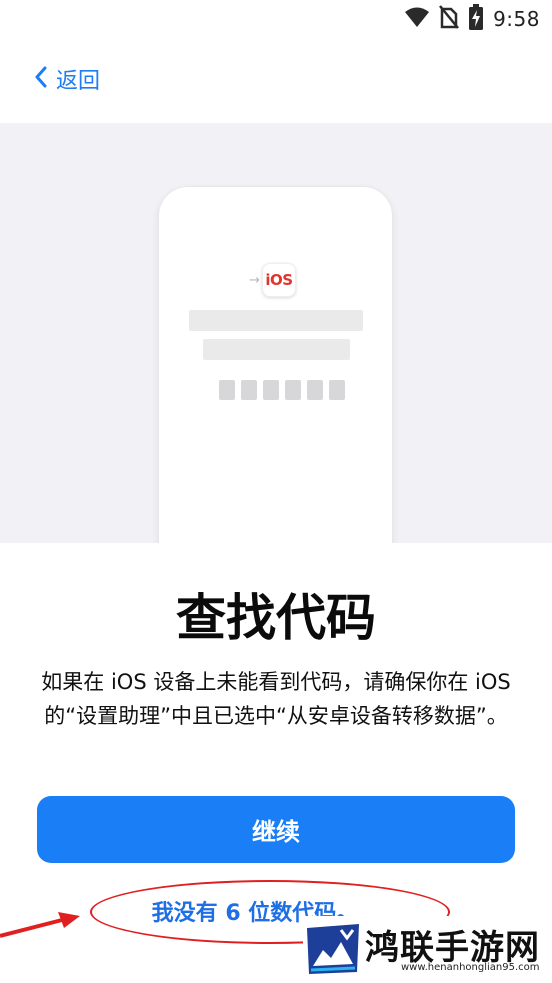 Image resolution: width=552 pixels, height=983 pixels. Describe the element at coordinates (41, 79) in the screenshot. I see `chevron-left-icon` at that location.